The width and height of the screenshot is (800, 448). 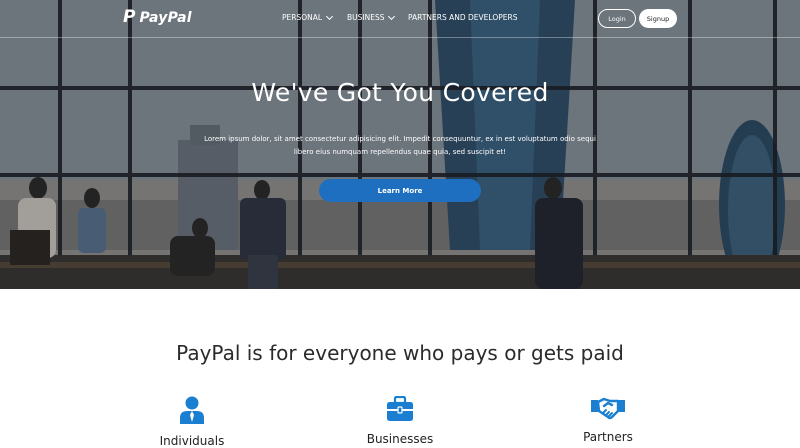 What do you see at coordinates (617, 18) in the screenshot?
I see `login-button: Login` at bounding box center [617, 18].